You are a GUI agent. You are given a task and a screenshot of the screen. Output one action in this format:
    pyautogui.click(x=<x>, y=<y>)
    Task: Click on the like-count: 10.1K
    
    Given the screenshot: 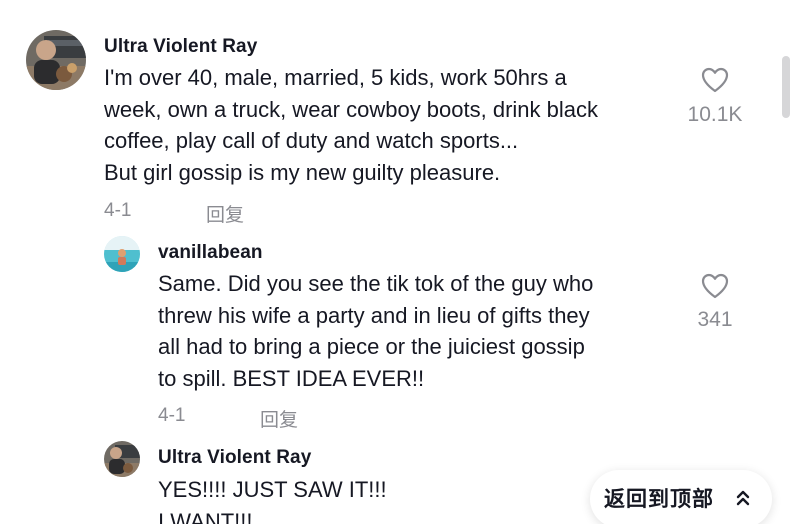 What is the action you would take?
    pyautogui.click(x=715, y=114)
    